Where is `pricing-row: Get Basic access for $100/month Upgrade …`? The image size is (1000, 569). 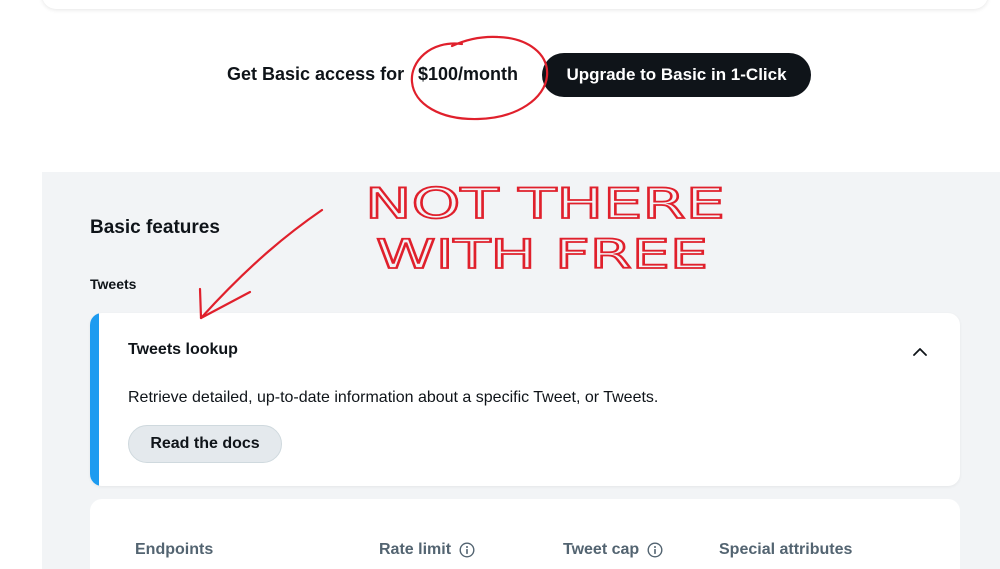
pricing-row: Get Basic access for $100/month Upgrade … is located at coordinates (500, 75).